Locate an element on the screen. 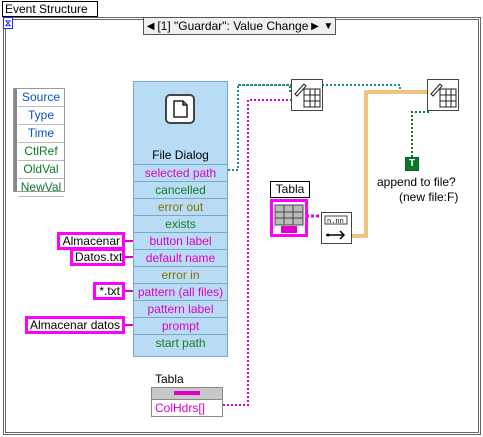  file-dialog-terminal: button label is located at coordinates (180, 240).